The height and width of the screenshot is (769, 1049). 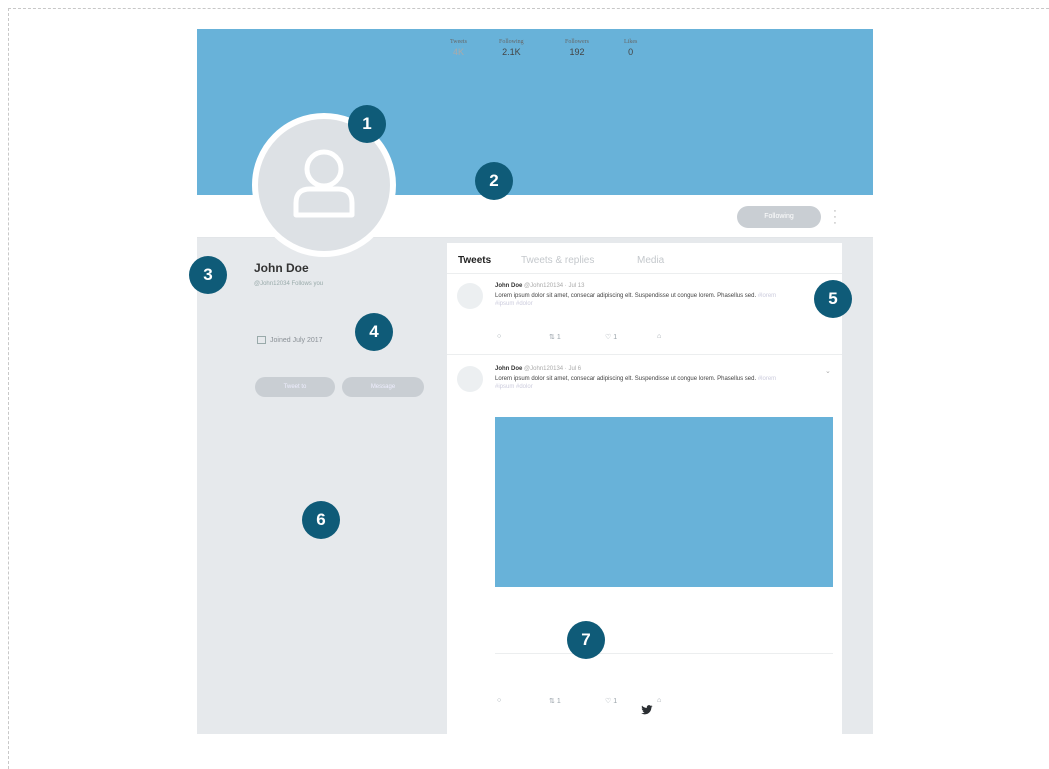 I want to click on callout-2: 2, so click(x=494, y=181).